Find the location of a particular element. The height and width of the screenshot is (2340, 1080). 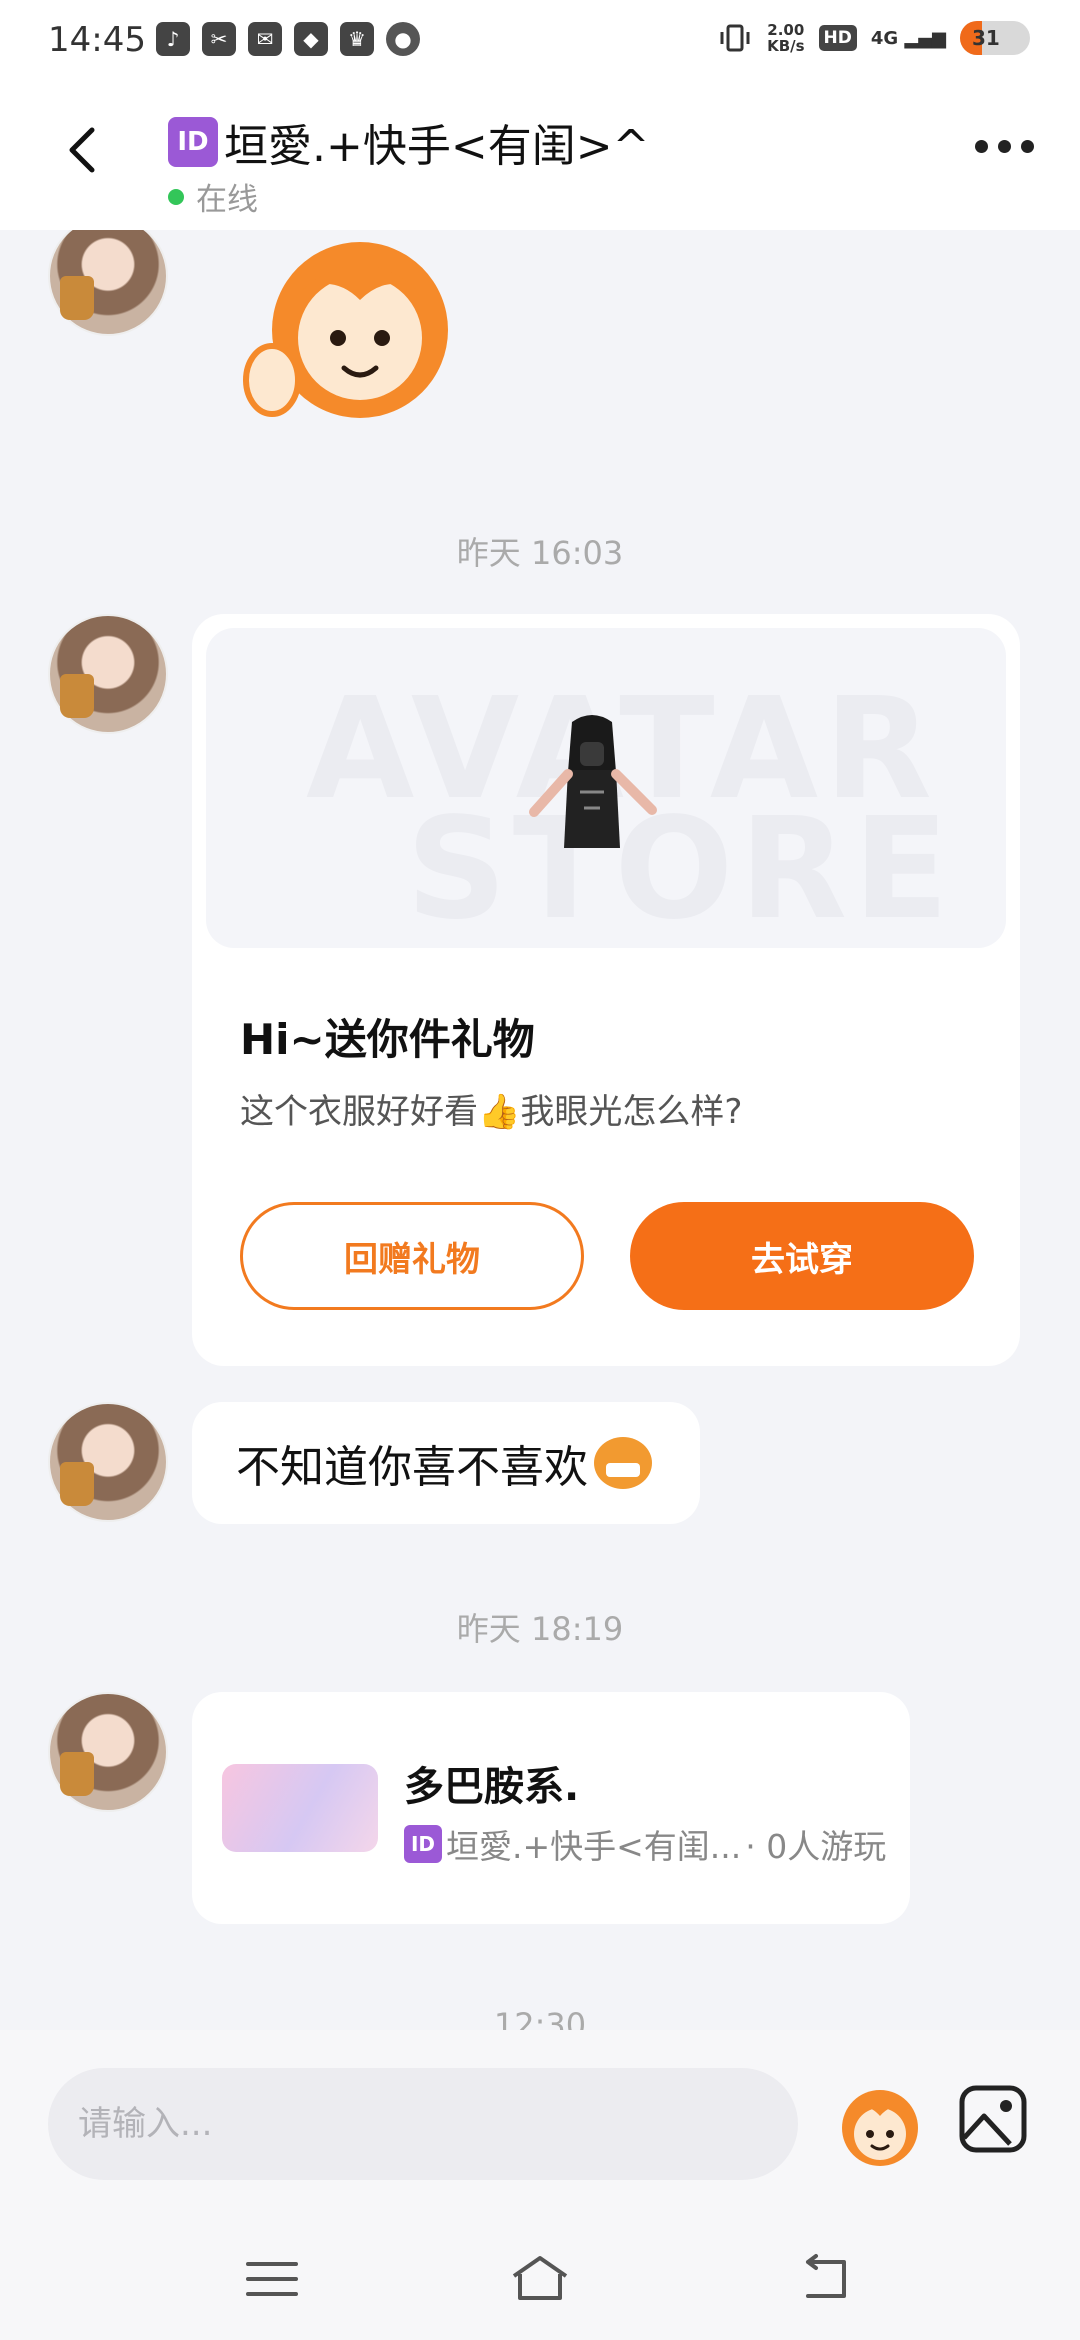

text-message-content: 不知道你喜不喜欢 is located at coordinates (412, 1467).